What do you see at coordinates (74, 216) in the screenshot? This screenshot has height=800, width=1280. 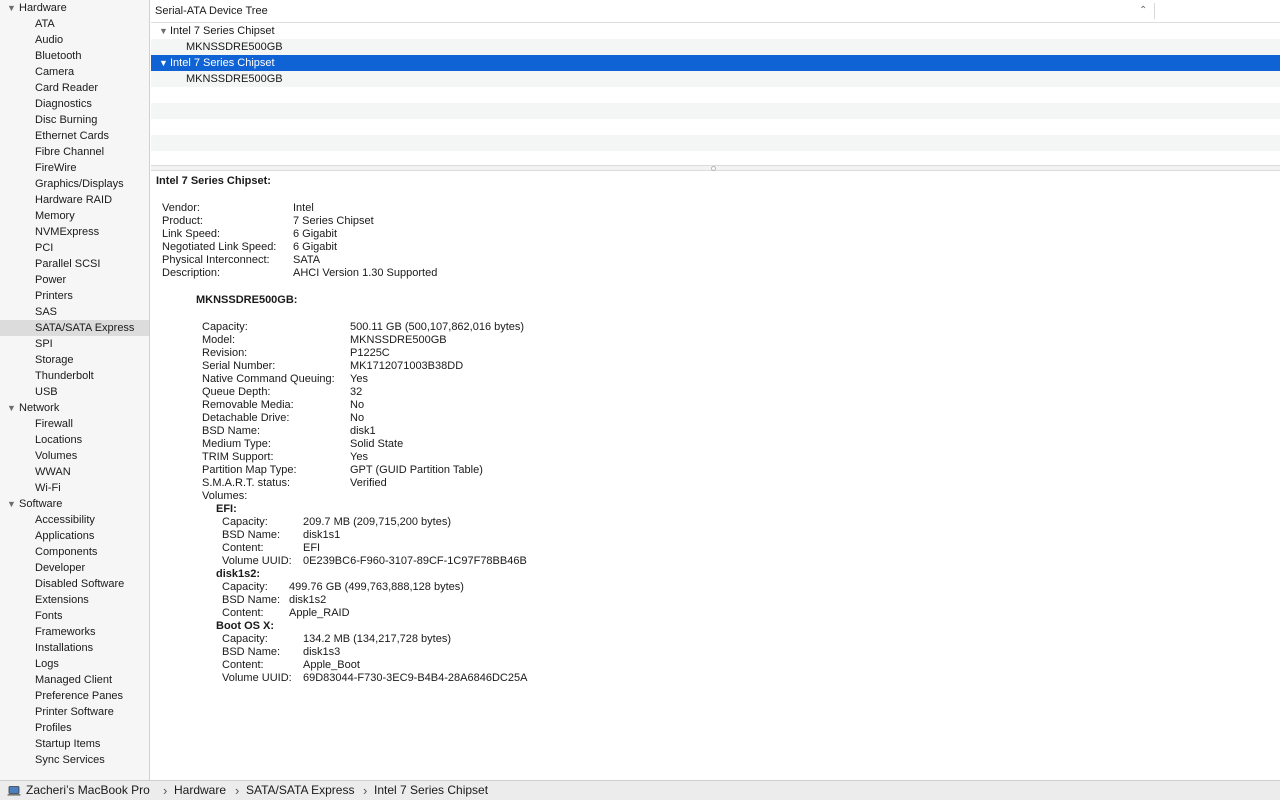 I see `sidebar-item-memory: Memory` at bounding box center [74, 216].